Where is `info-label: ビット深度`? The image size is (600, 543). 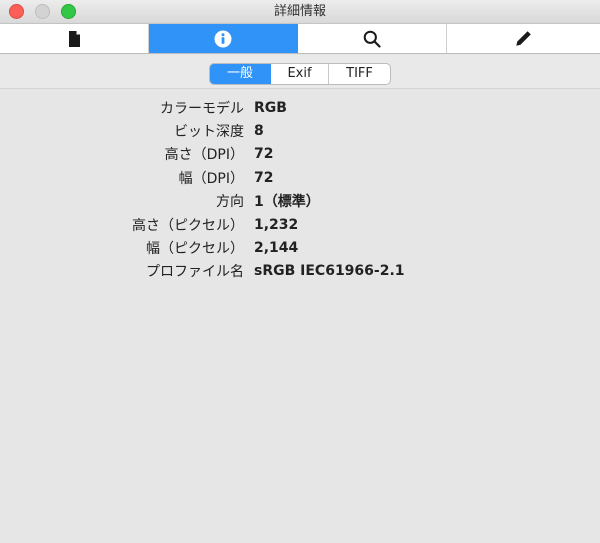 info-label: ビット深度 is located at coordinates (209, 132).